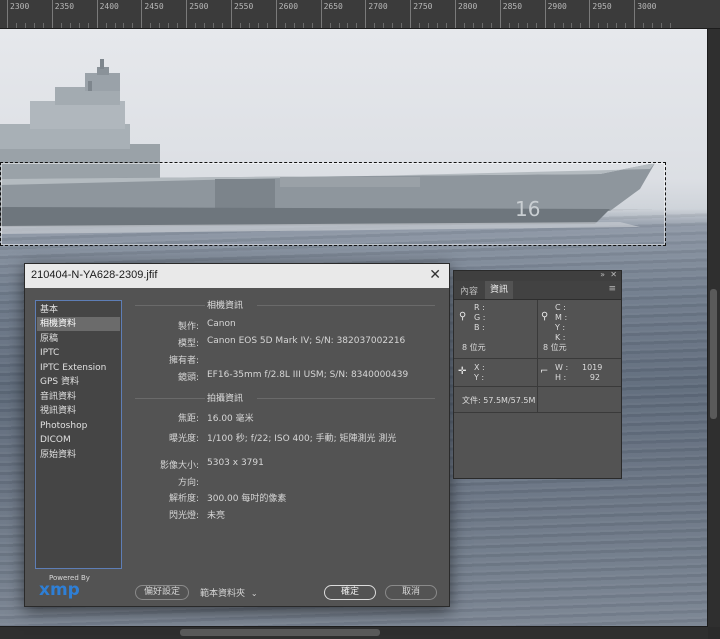 This screenshot has width=720, height=639. I want to click on ruler-tick: 2800, so click(466, 14).